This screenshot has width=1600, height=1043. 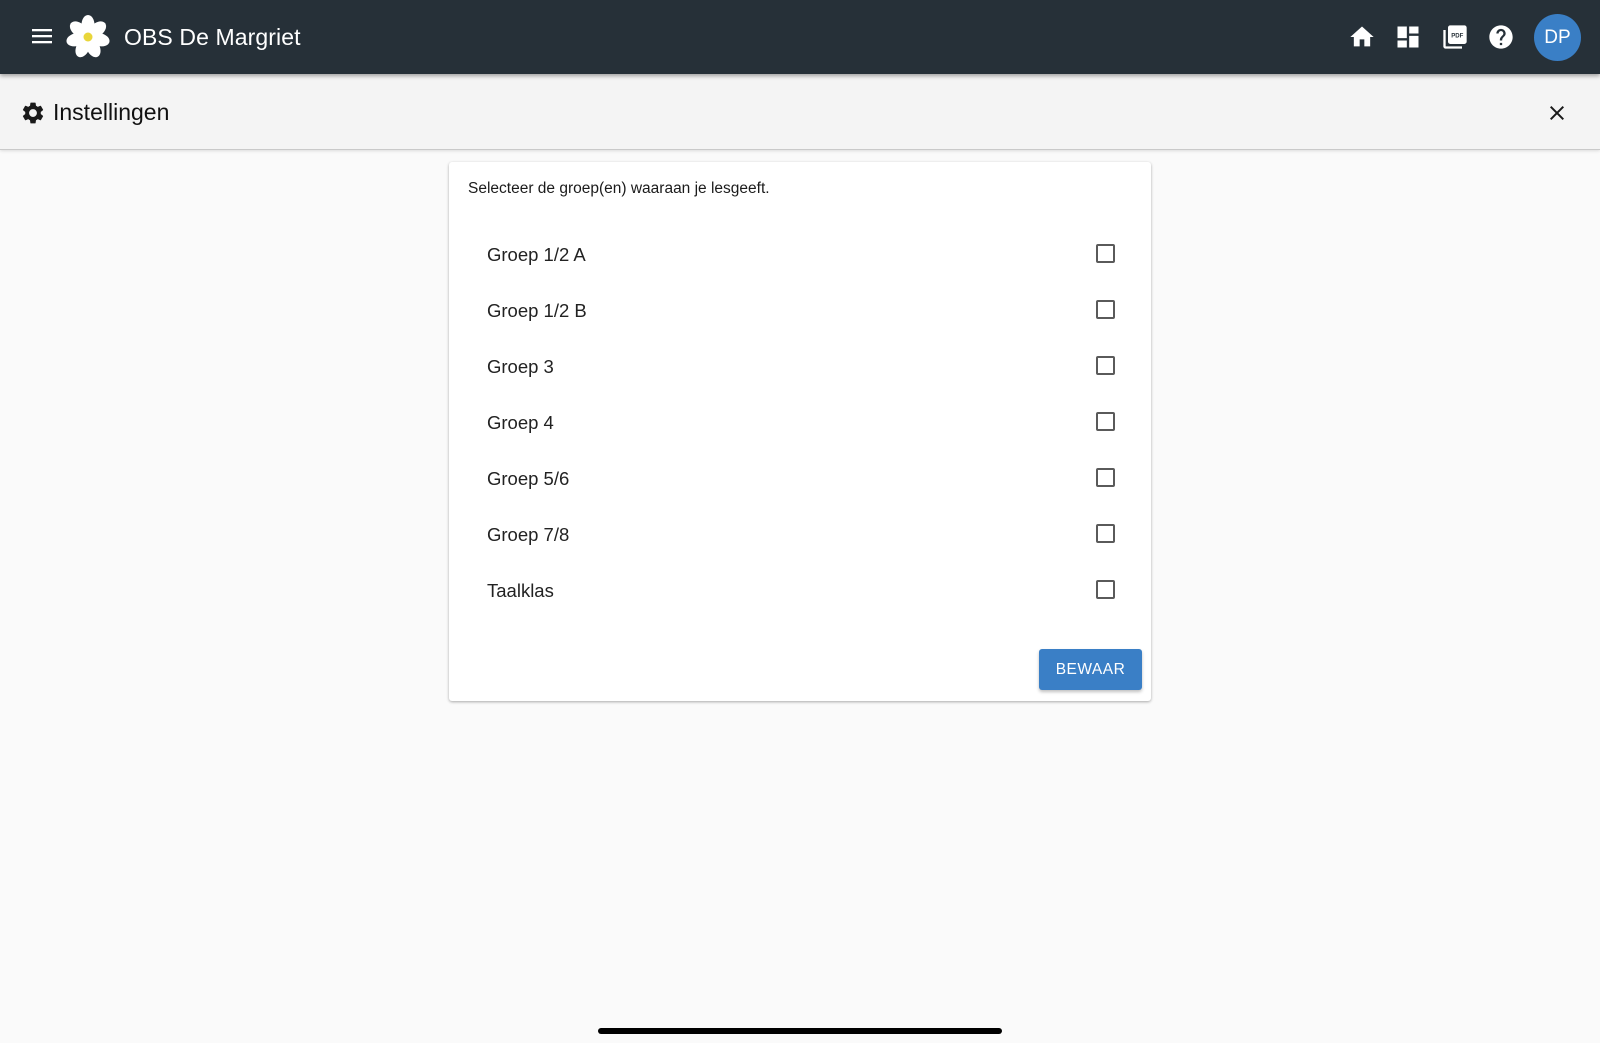 What do you see at coordinates (520, 422) in the screenshot?
I see `group-option-label: Groep 4` at bounding box center [520, 422].